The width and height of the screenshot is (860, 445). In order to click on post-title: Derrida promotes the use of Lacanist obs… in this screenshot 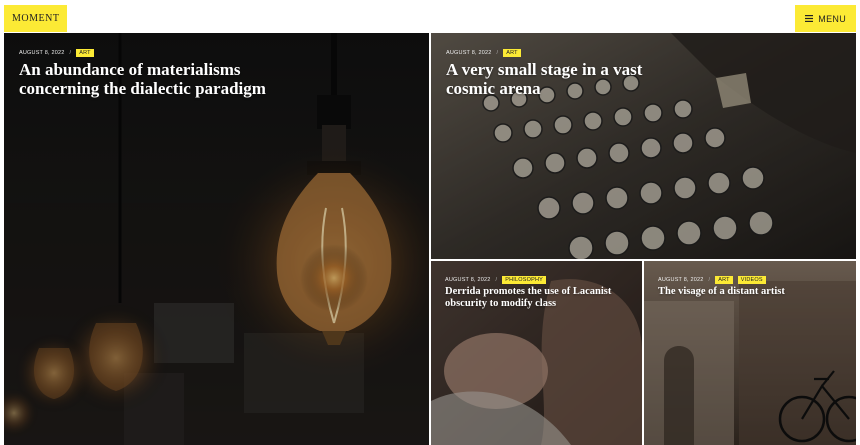, I will do `click(540, 298)`.